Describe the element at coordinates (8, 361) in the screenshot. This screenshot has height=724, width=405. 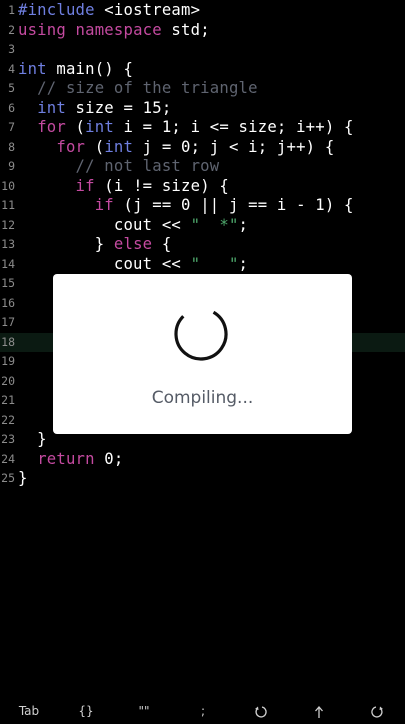
I see `line-number: 19` at that location.